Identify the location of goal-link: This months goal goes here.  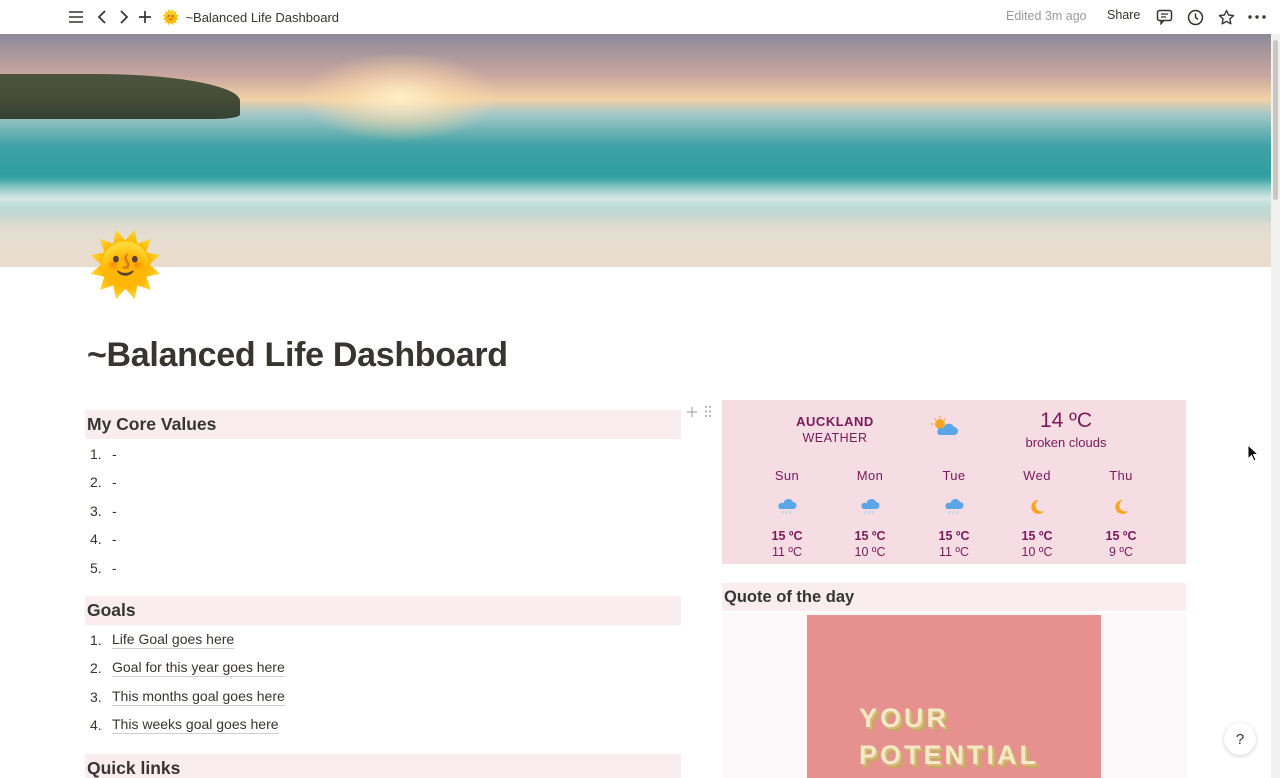
(198, 697).